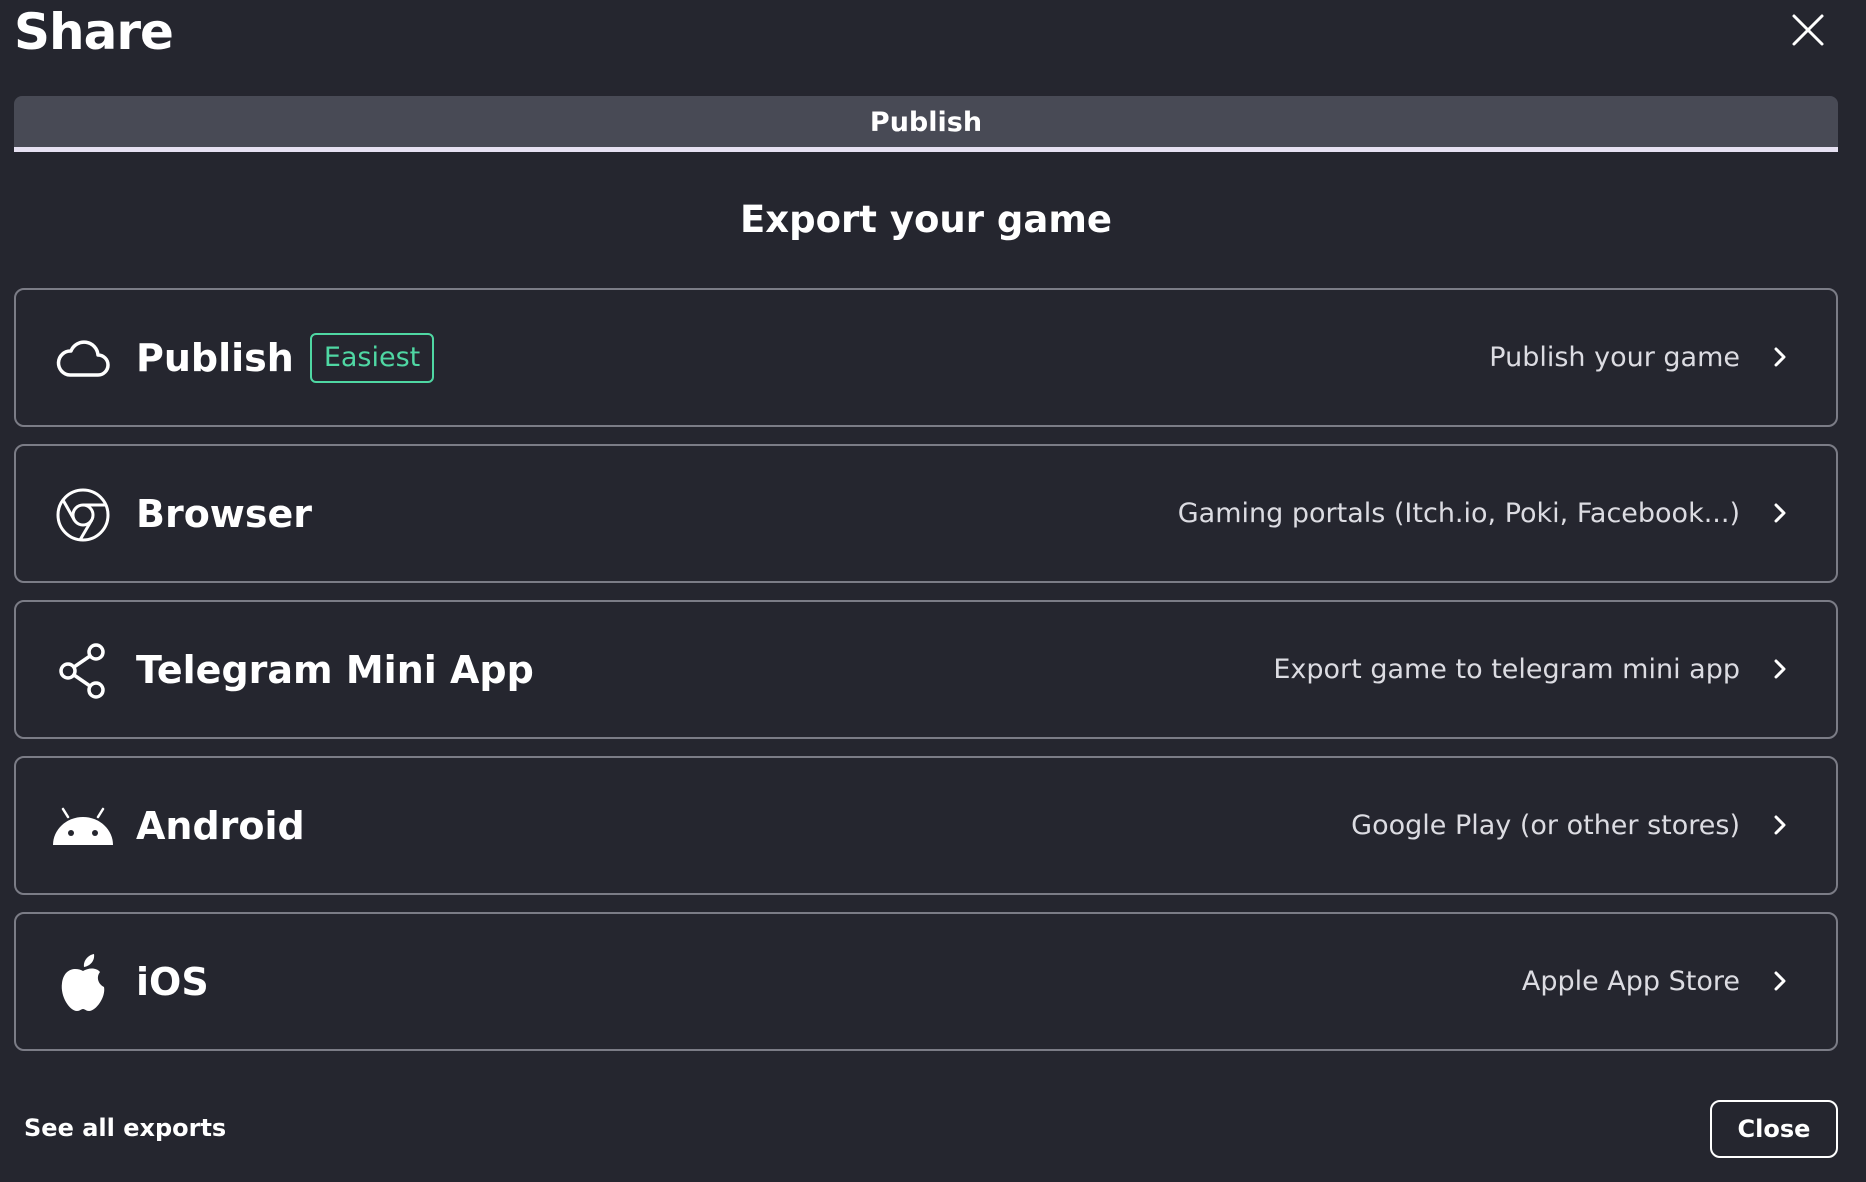  I want to click on see-all-exports-link: See all exports, so click(125, 1128).